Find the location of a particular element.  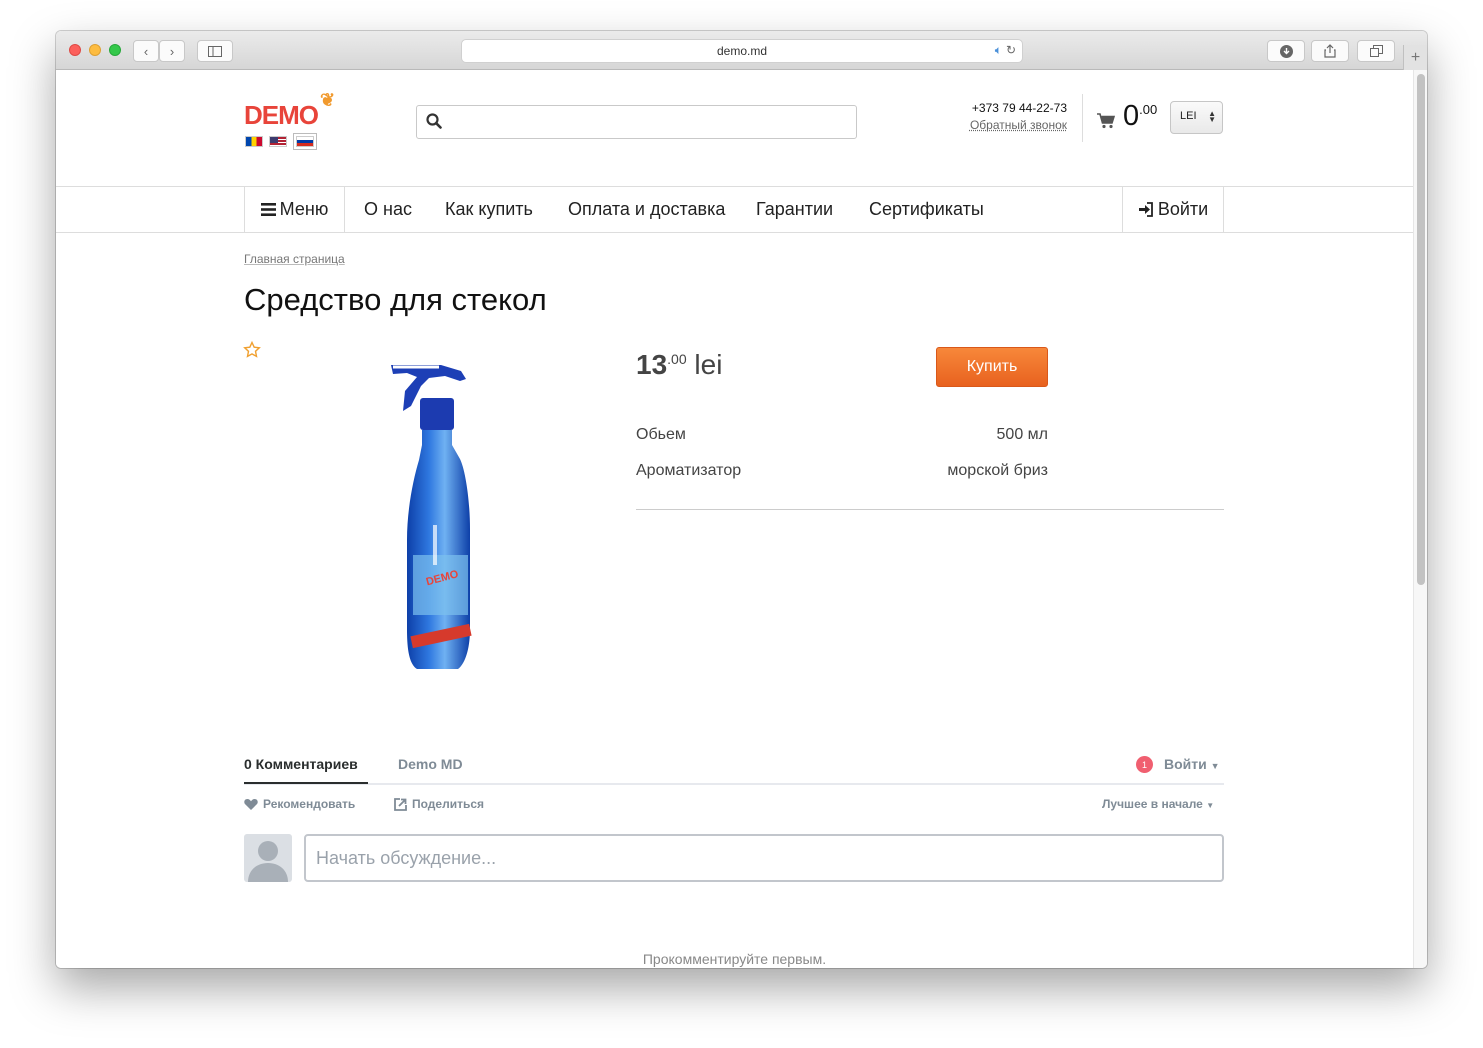

download-icon is located at coordinates (1286, 51).